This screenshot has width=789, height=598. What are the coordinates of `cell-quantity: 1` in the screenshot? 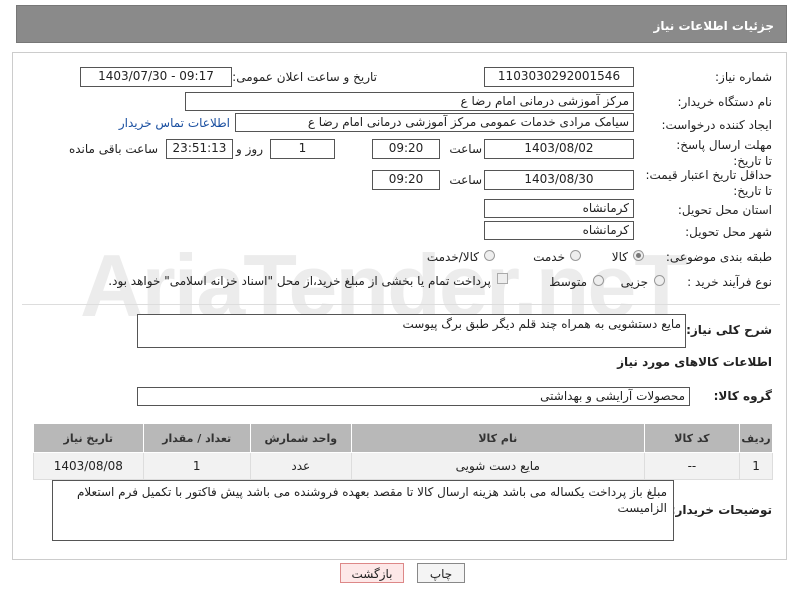 It's located at (196, 466).